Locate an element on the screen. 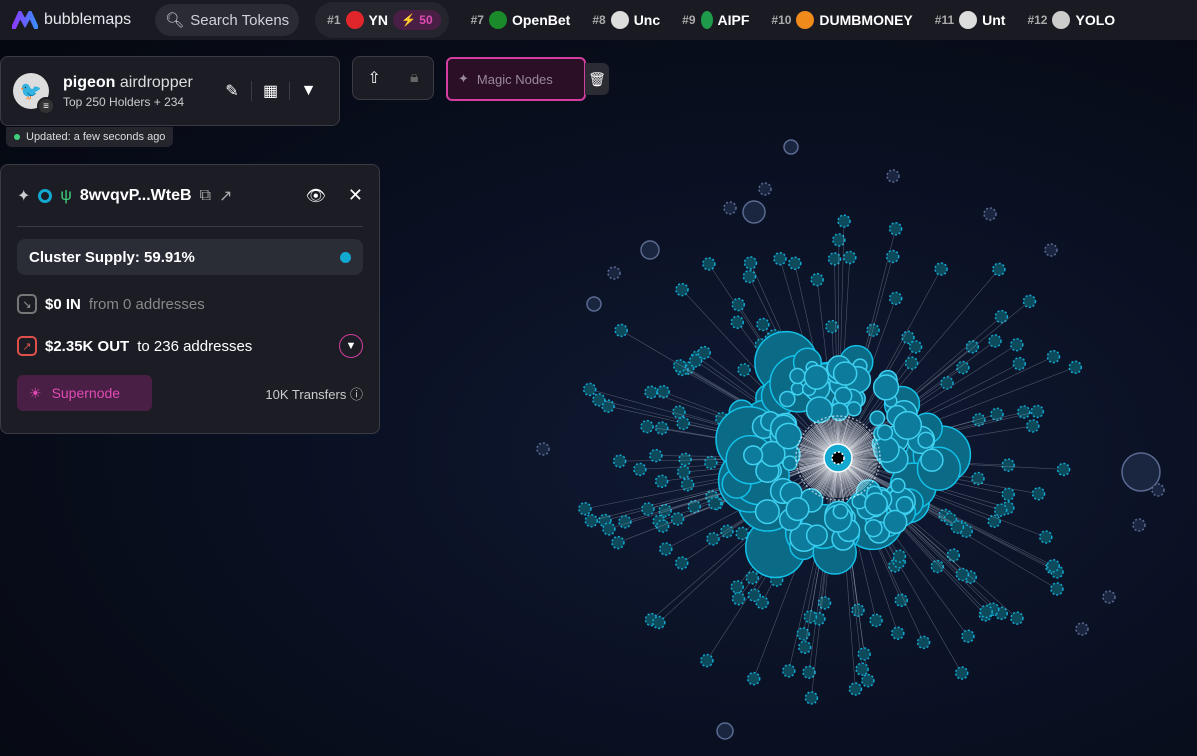 Image resolution: width=1197 pixels, height=756 pixels. delete-button: 🗑︎ is located at coordinates (597, 79).